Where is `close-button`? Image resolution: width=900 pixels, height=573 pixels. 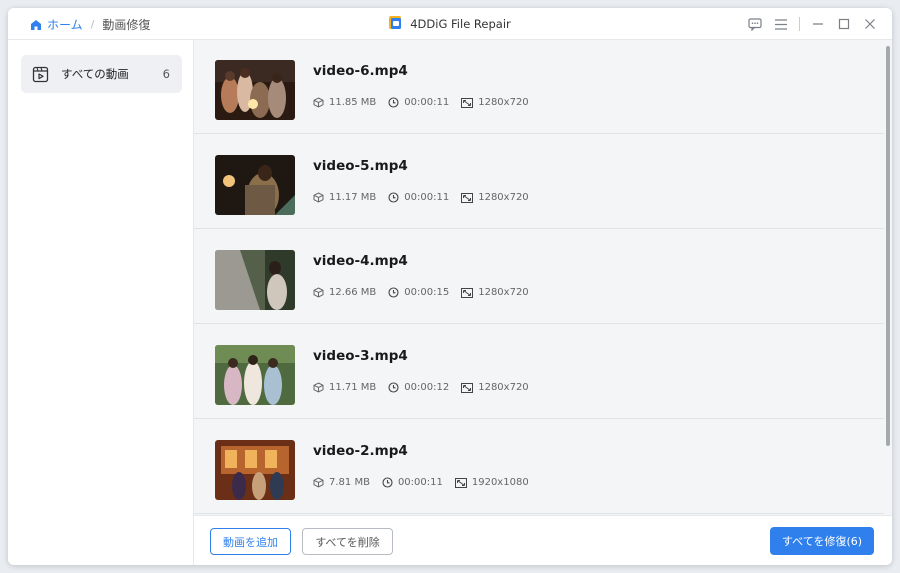
close-button is located at coordinates (870, 24).